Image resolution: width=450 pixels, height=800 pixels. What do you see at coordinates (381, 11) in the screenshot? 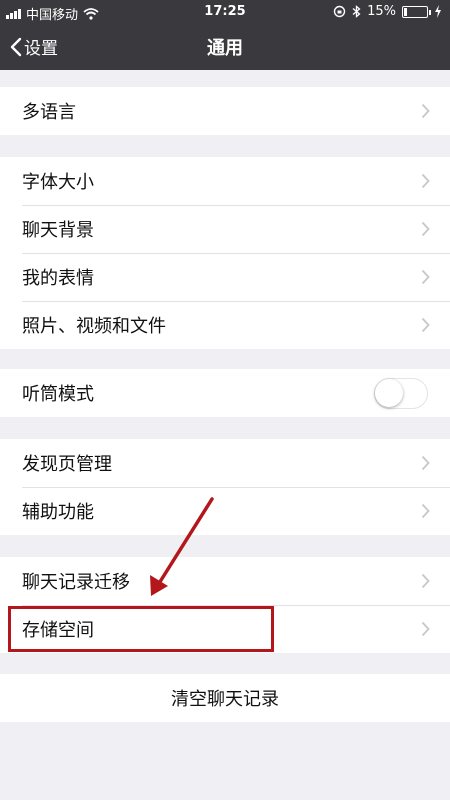
I see `battery-percent: 15%` at bounding box center [381, 11].